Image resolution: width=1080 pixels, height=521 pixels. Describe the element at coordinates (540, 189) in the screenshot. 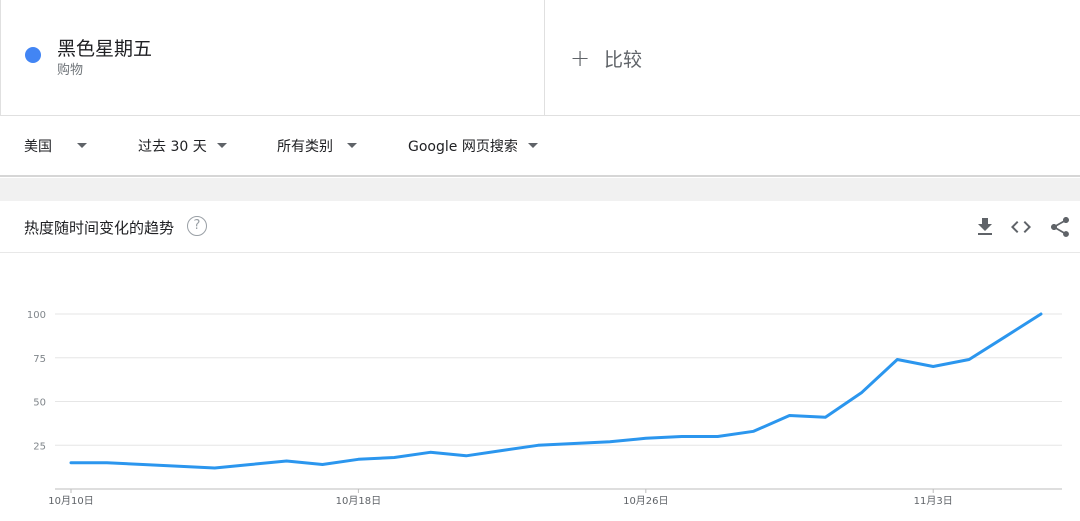

I see `section-divider` at that location.